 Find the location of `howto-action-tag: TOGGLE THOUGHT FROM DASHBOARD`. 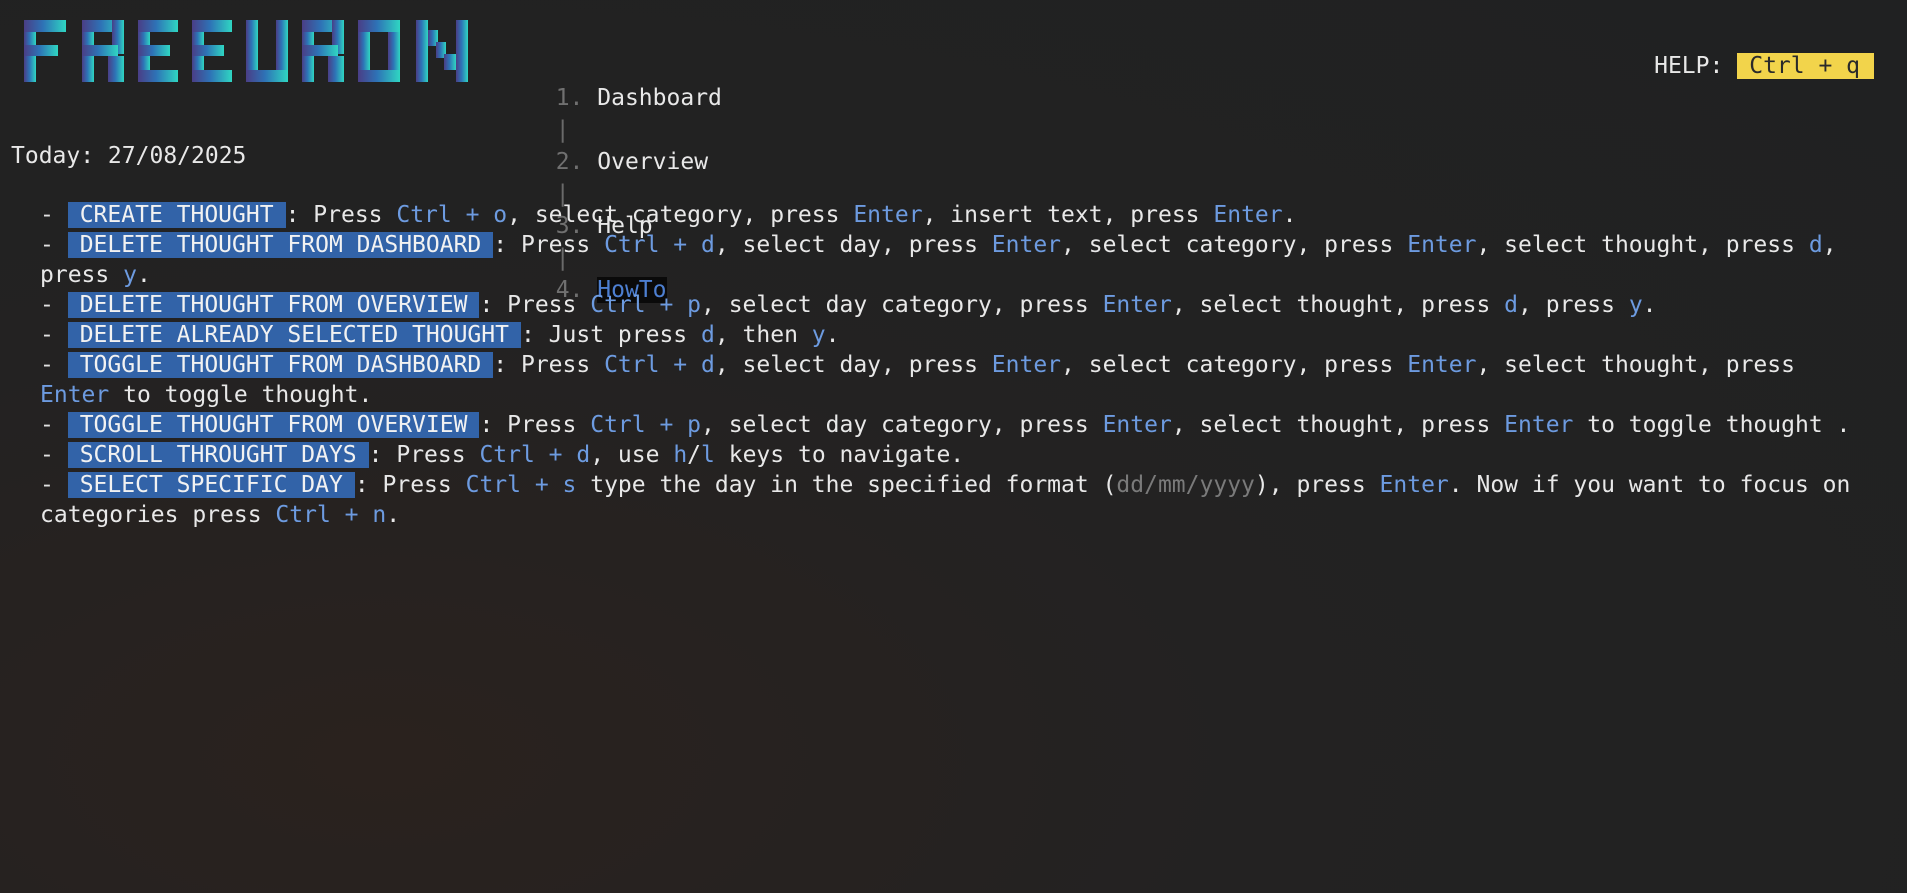

howto-action-tag: TOGGLE THOUGHT FROM DASHBOARD is located at coordinates (280, 365).